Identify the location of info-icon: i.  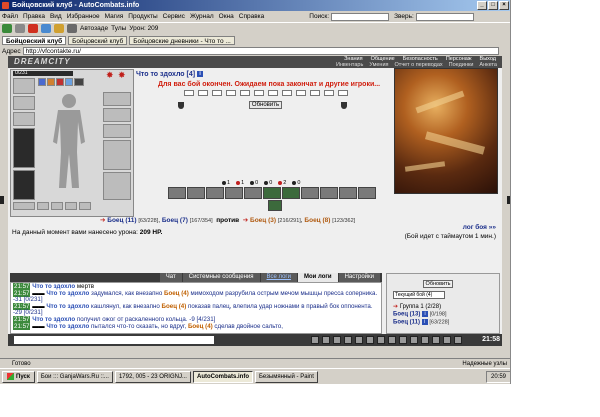
(200, 74).